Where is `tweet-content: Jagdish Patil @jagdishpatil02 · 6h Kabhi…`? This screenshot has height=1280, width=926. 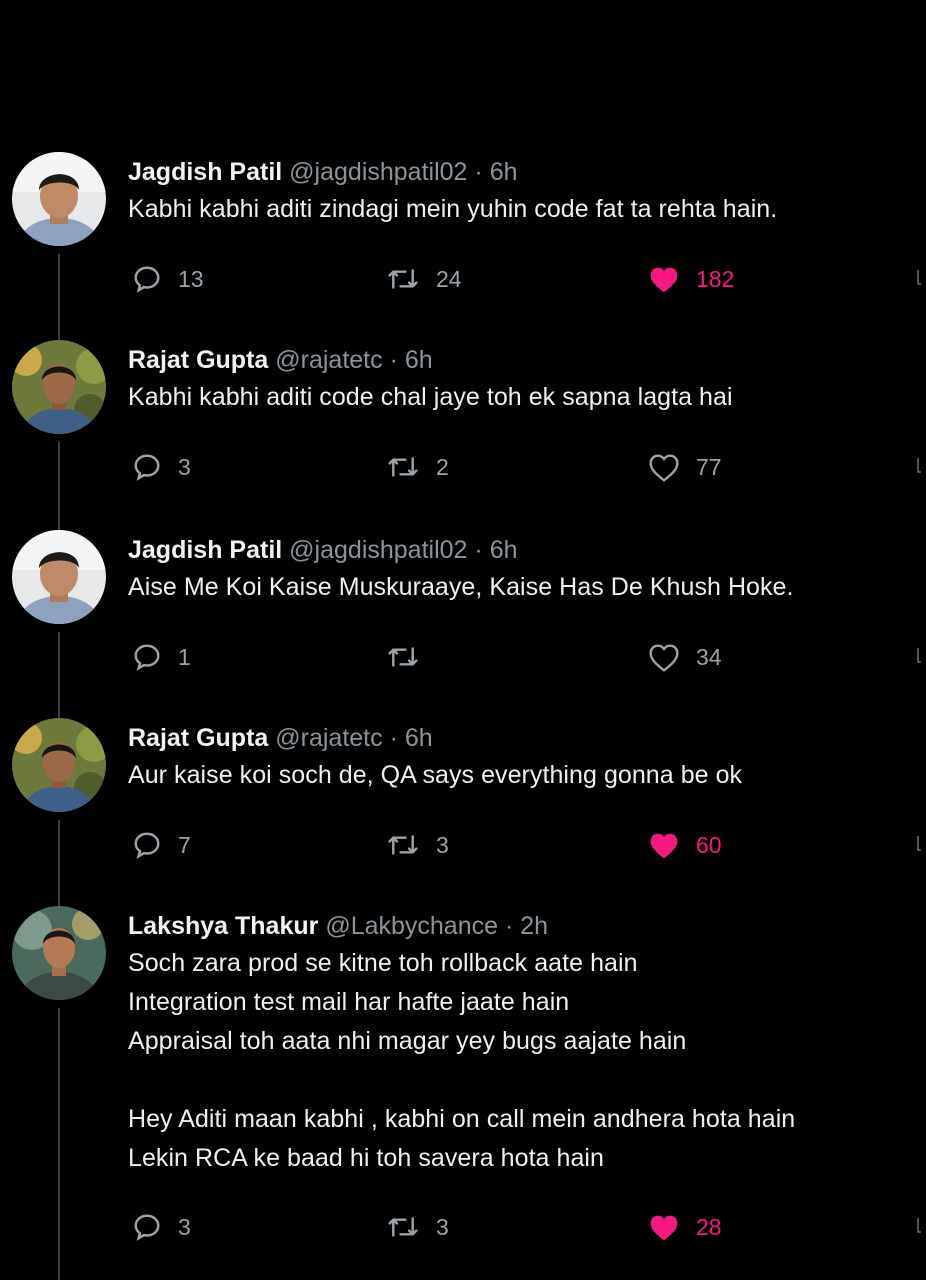 tweet-content: Jagdish Patil @jagdishpatil02 · 6h Kabhi… is located at coordinates (525, 190).